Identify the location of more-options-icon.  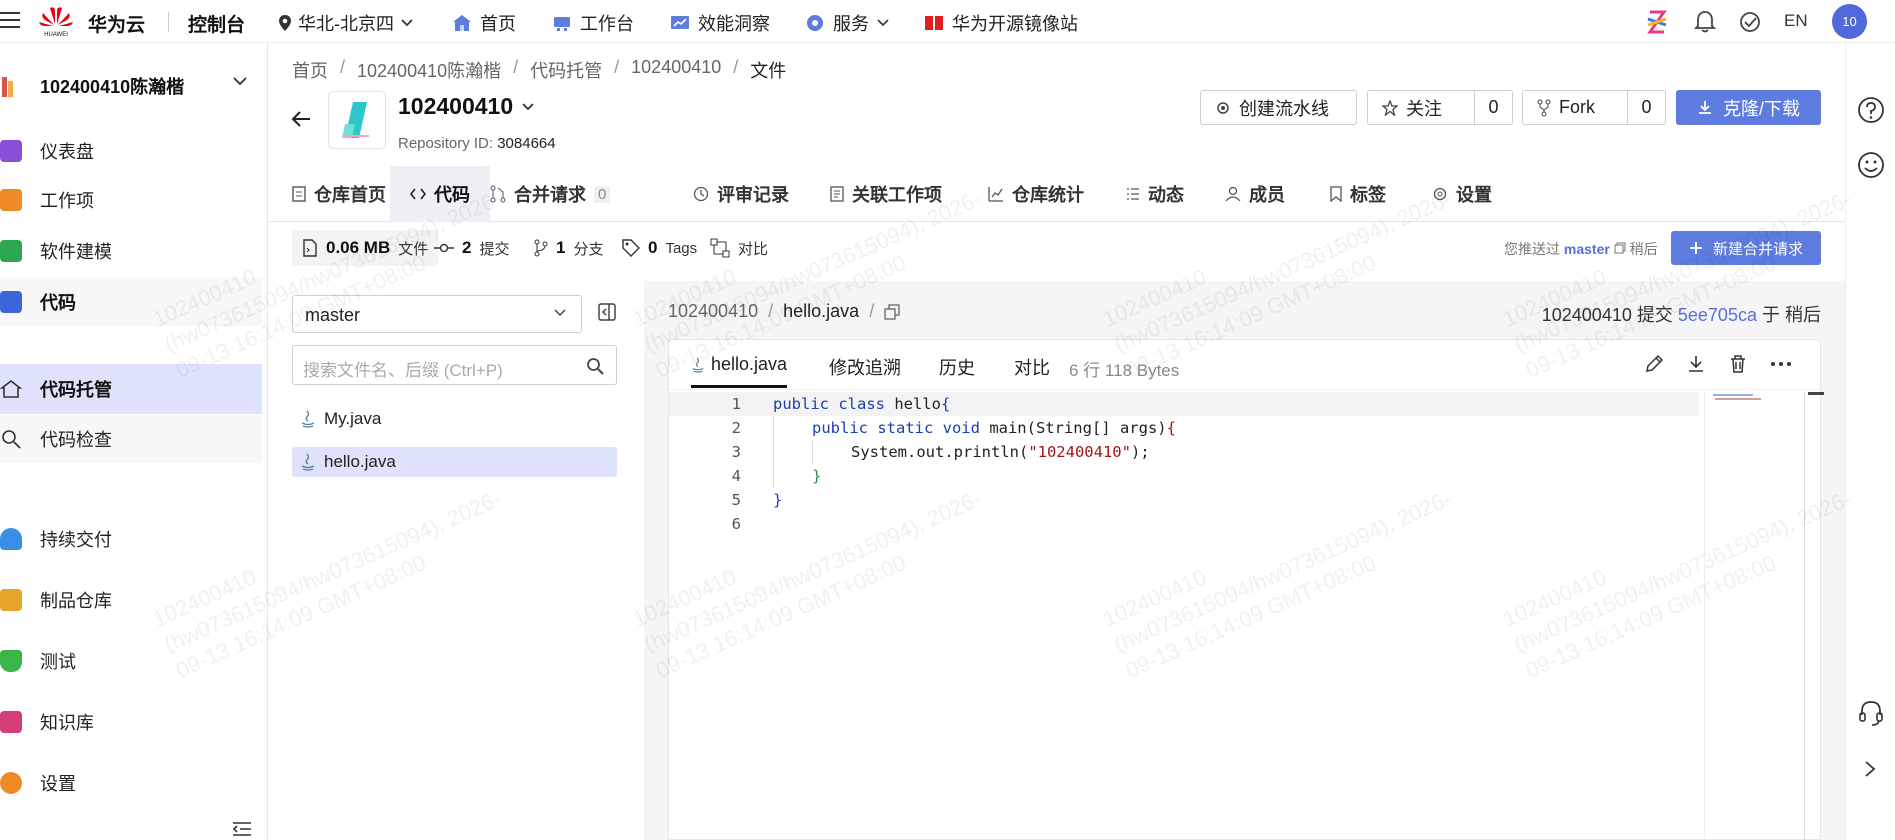
(1781, 364).